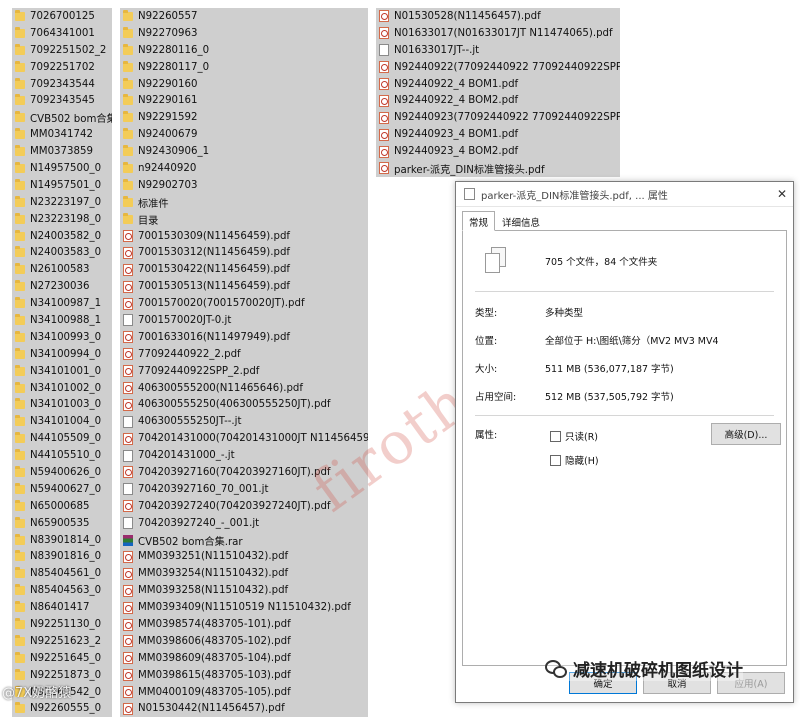 This screenshot has width=800, height=717. Describe the element at coordinates (244, 287) in the screenshot. I see `list-item: 7001530513(N11456459).pdf` at that location.